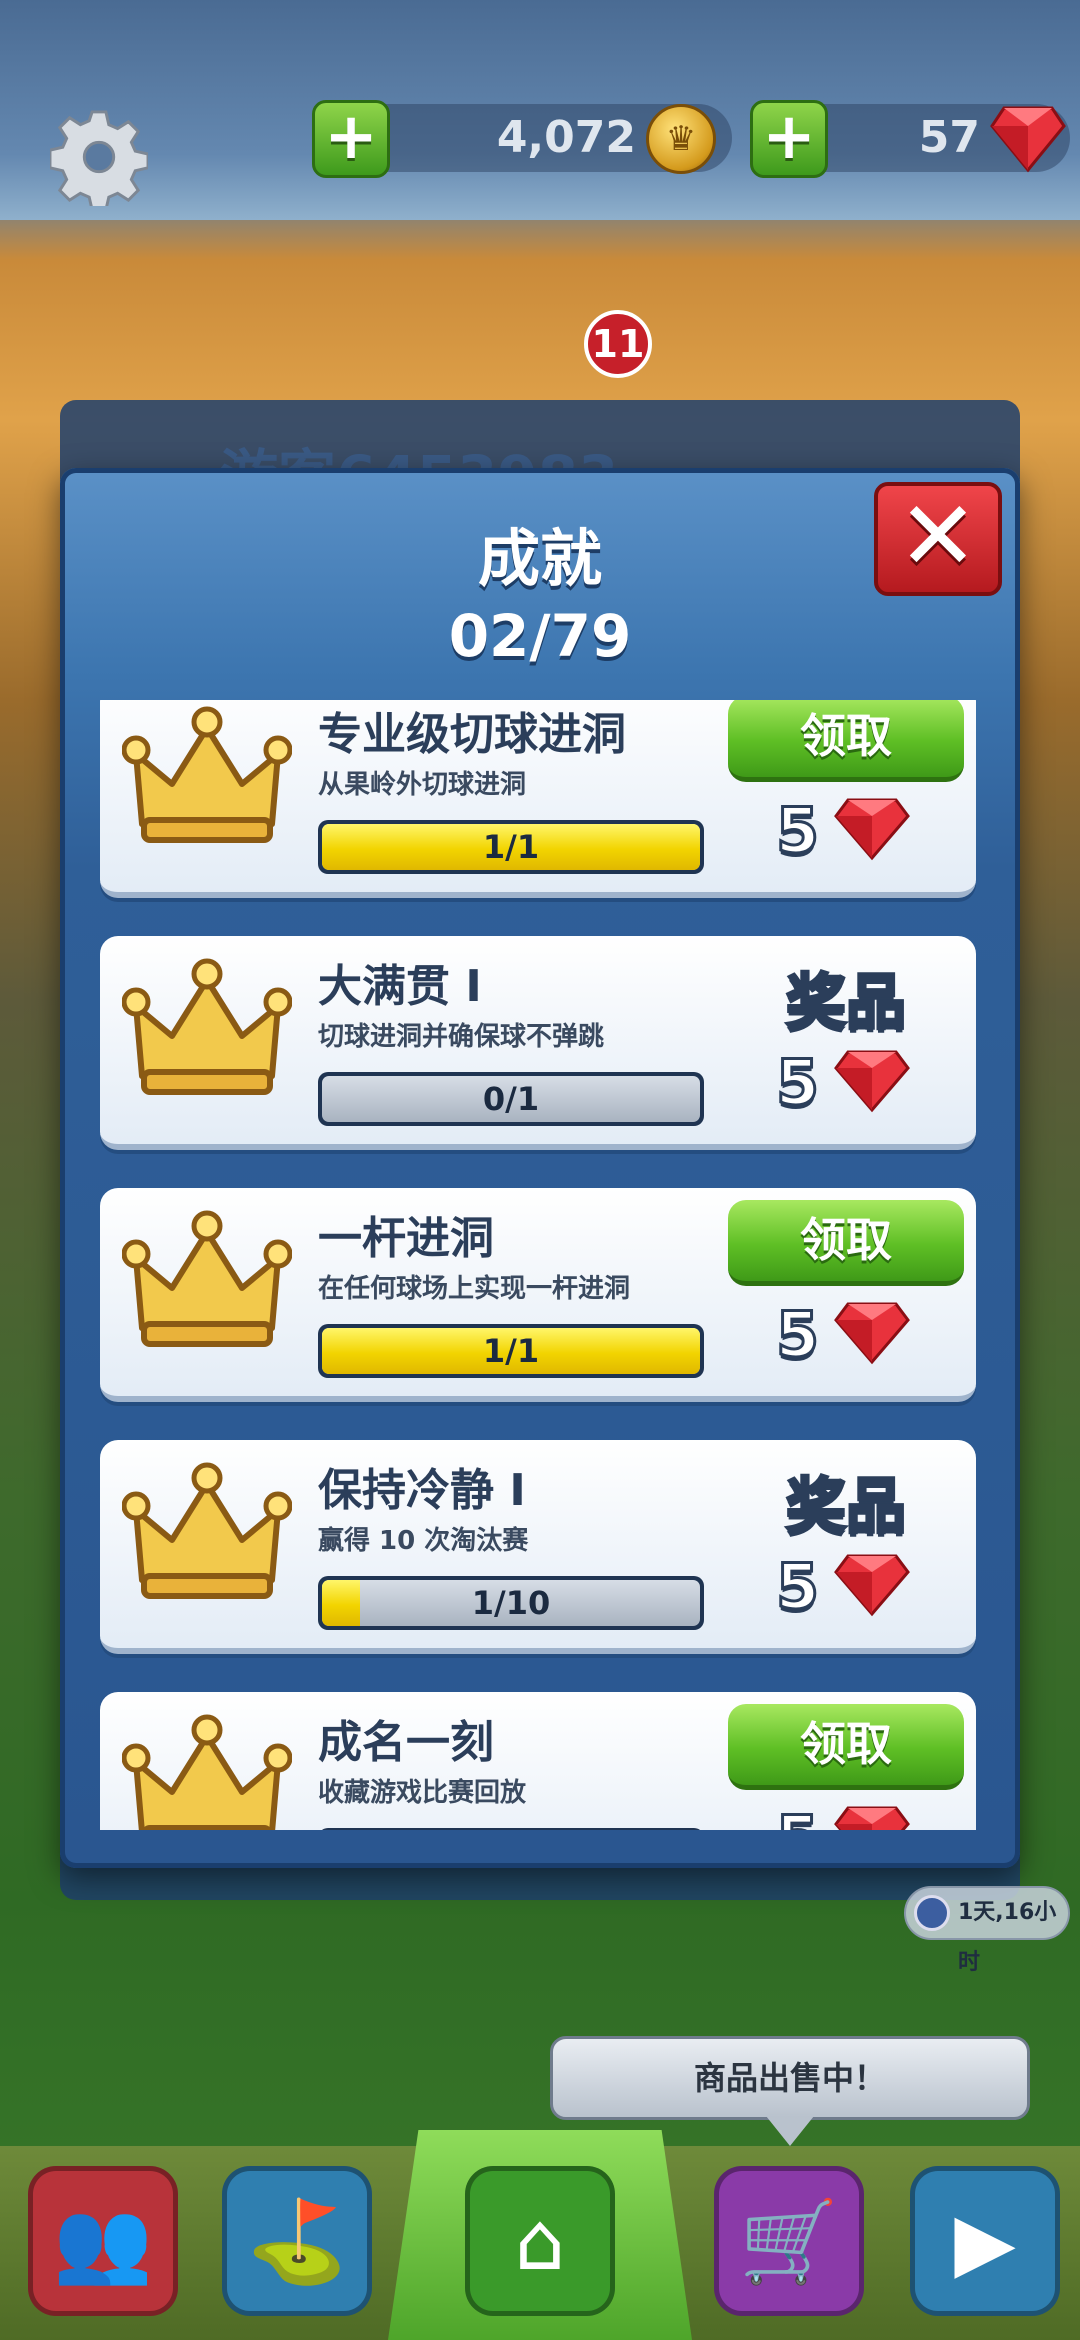 This screenshot has width=1080, height=2340. I want to click on achievement-title: 保持冷静 I, so click(422, 1490).